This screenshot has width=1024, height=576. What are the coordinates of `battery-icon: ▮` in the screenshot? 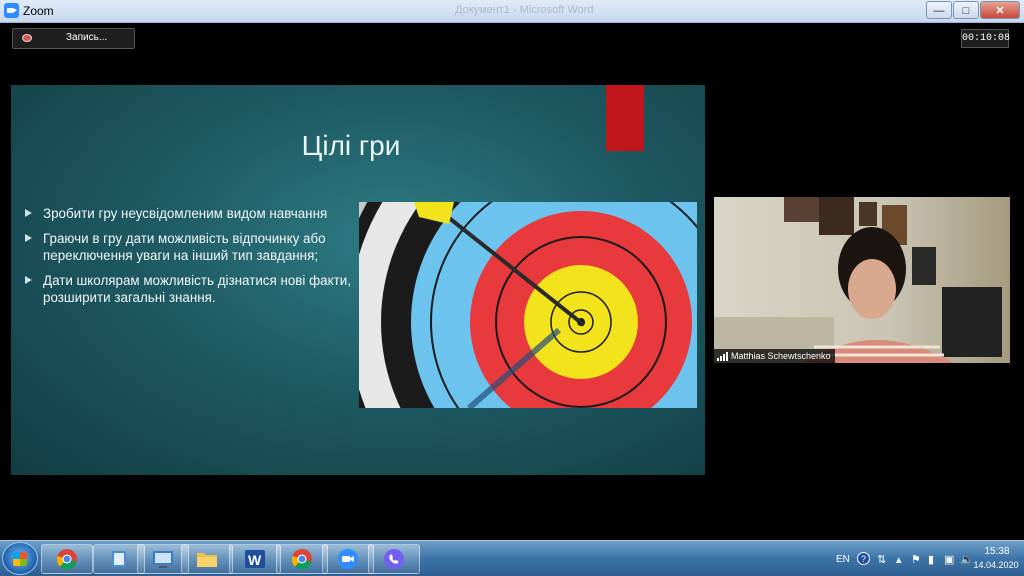 It's located at (931, 559).